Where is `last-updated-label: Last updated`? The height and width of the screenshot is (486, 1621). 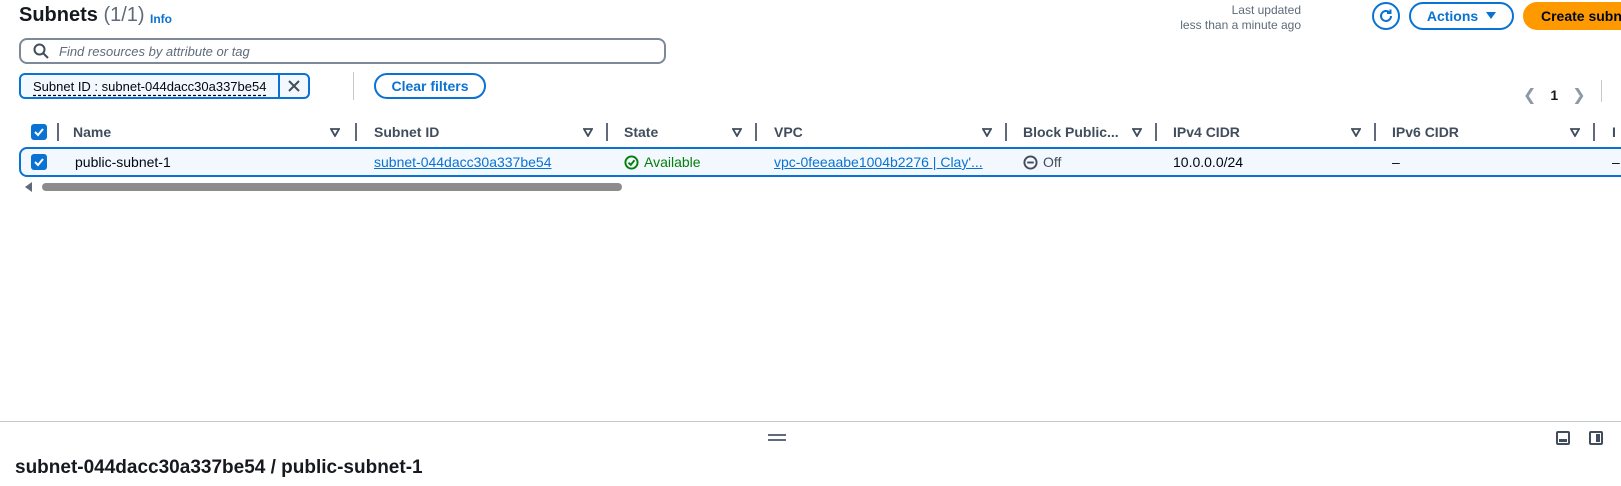
last-updated-label: Last updated is located at coordinates (1266, 10).